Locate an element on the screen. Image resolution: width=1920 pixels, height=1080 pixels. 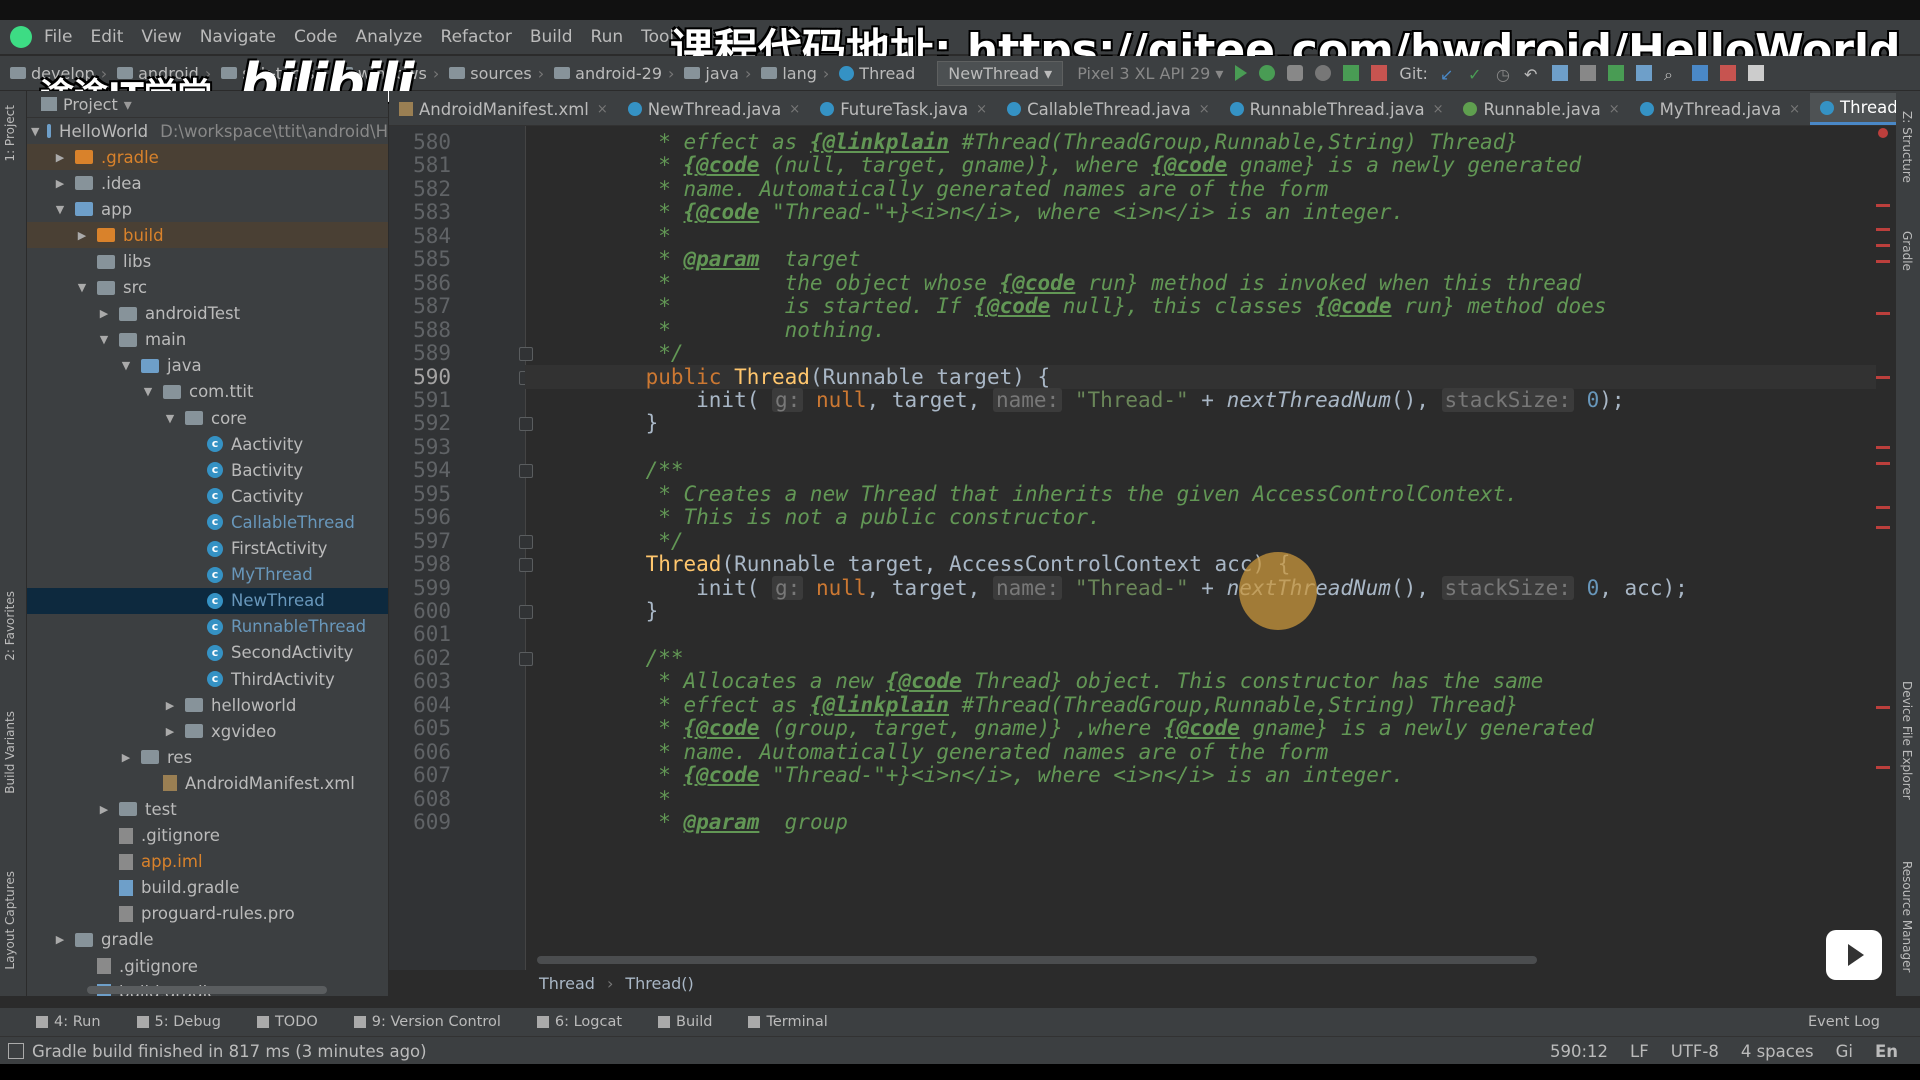
plugin-icon is located at coordinates (1727, 73).